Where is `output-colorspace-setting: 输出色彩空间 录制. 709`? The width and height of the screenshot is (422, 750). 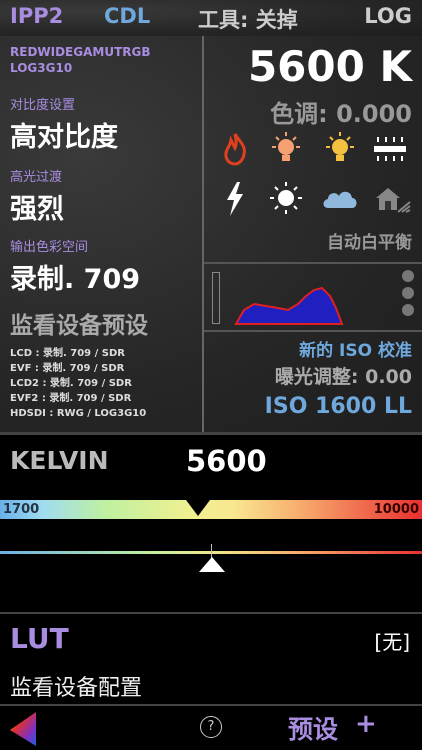
output-colorspace-setting: 输出色彩空间 录制. 709 is located at coordinates (75, 266).